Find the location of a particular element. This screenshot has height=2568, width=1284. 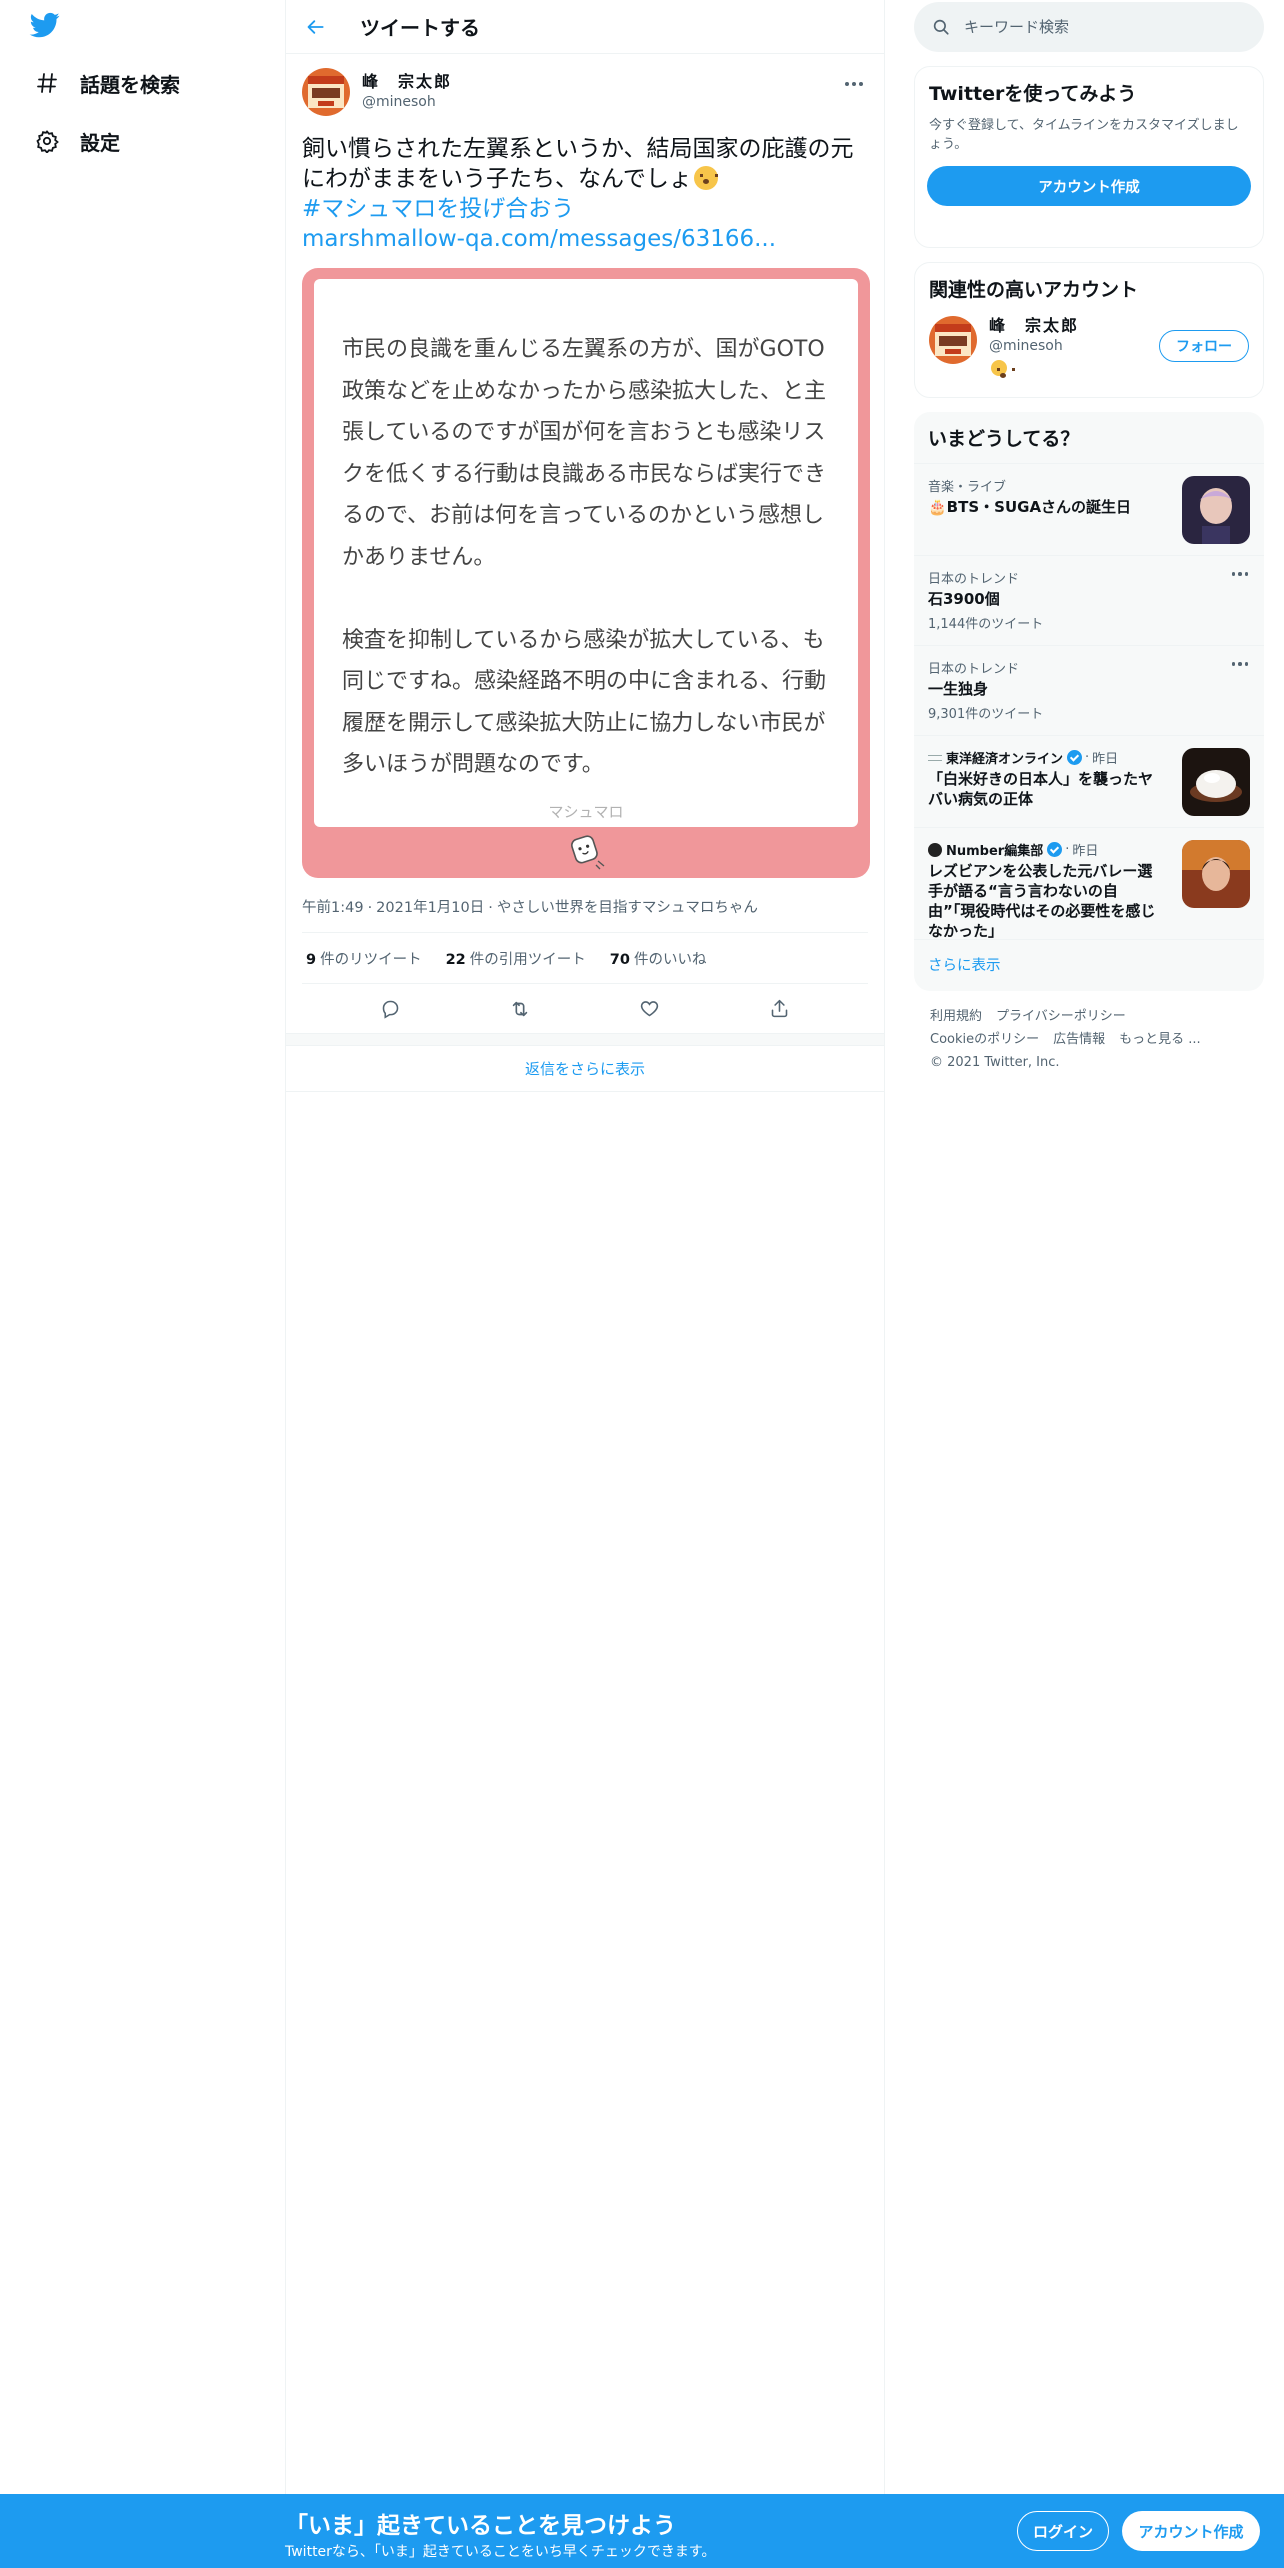

quote-count: 22 件の引用ツイート is located at coordinates (516, 958).